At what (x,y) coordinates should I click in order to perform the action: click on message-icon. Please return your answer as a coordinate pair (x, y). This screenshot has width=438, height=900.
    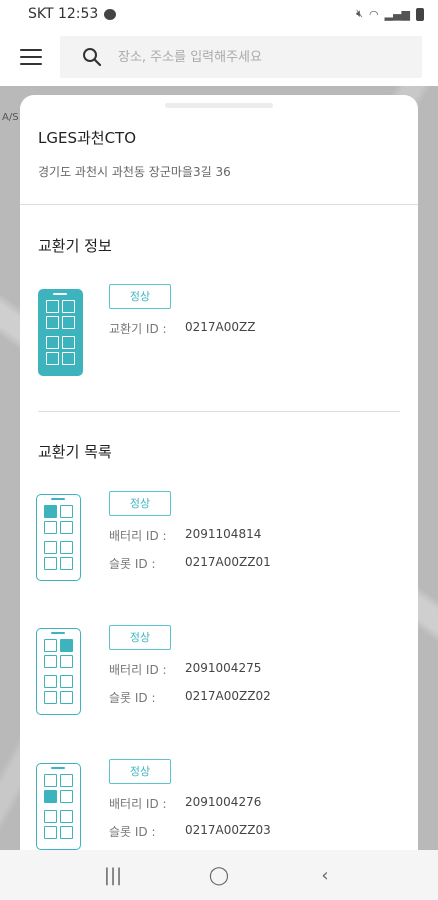
    Looking at the image, I should click on (110, 14).